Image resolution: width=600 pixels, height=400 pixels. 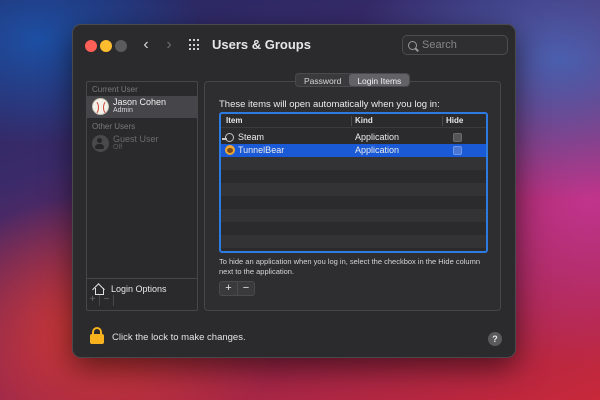 I want to click on column-header-hide: Hide, so click(x=454, y=120).